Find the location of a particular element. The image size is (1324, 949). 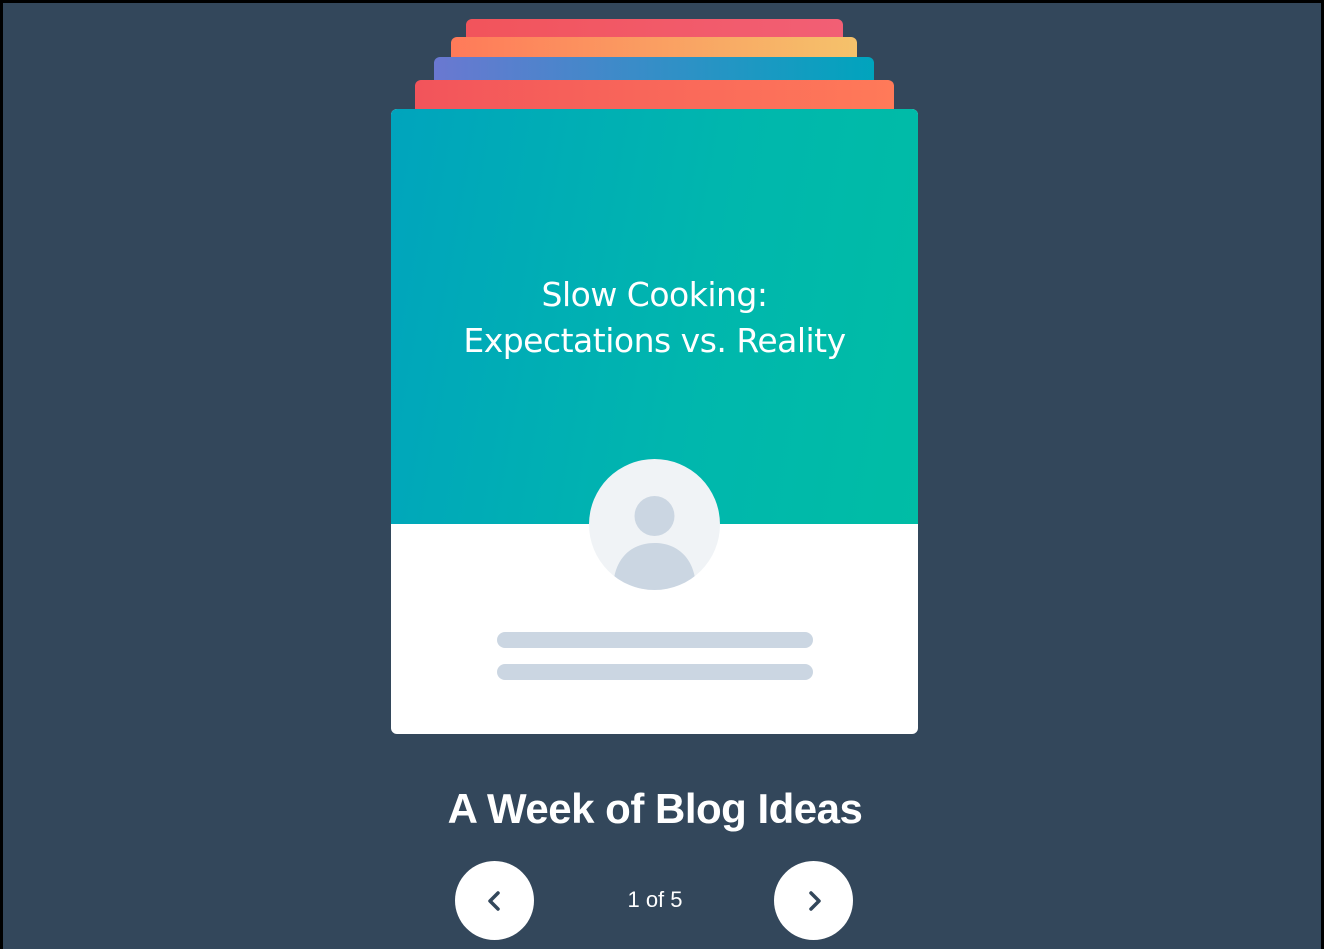

page-heading: A Week of Blog Ideas is located at coordinates (655, 808).